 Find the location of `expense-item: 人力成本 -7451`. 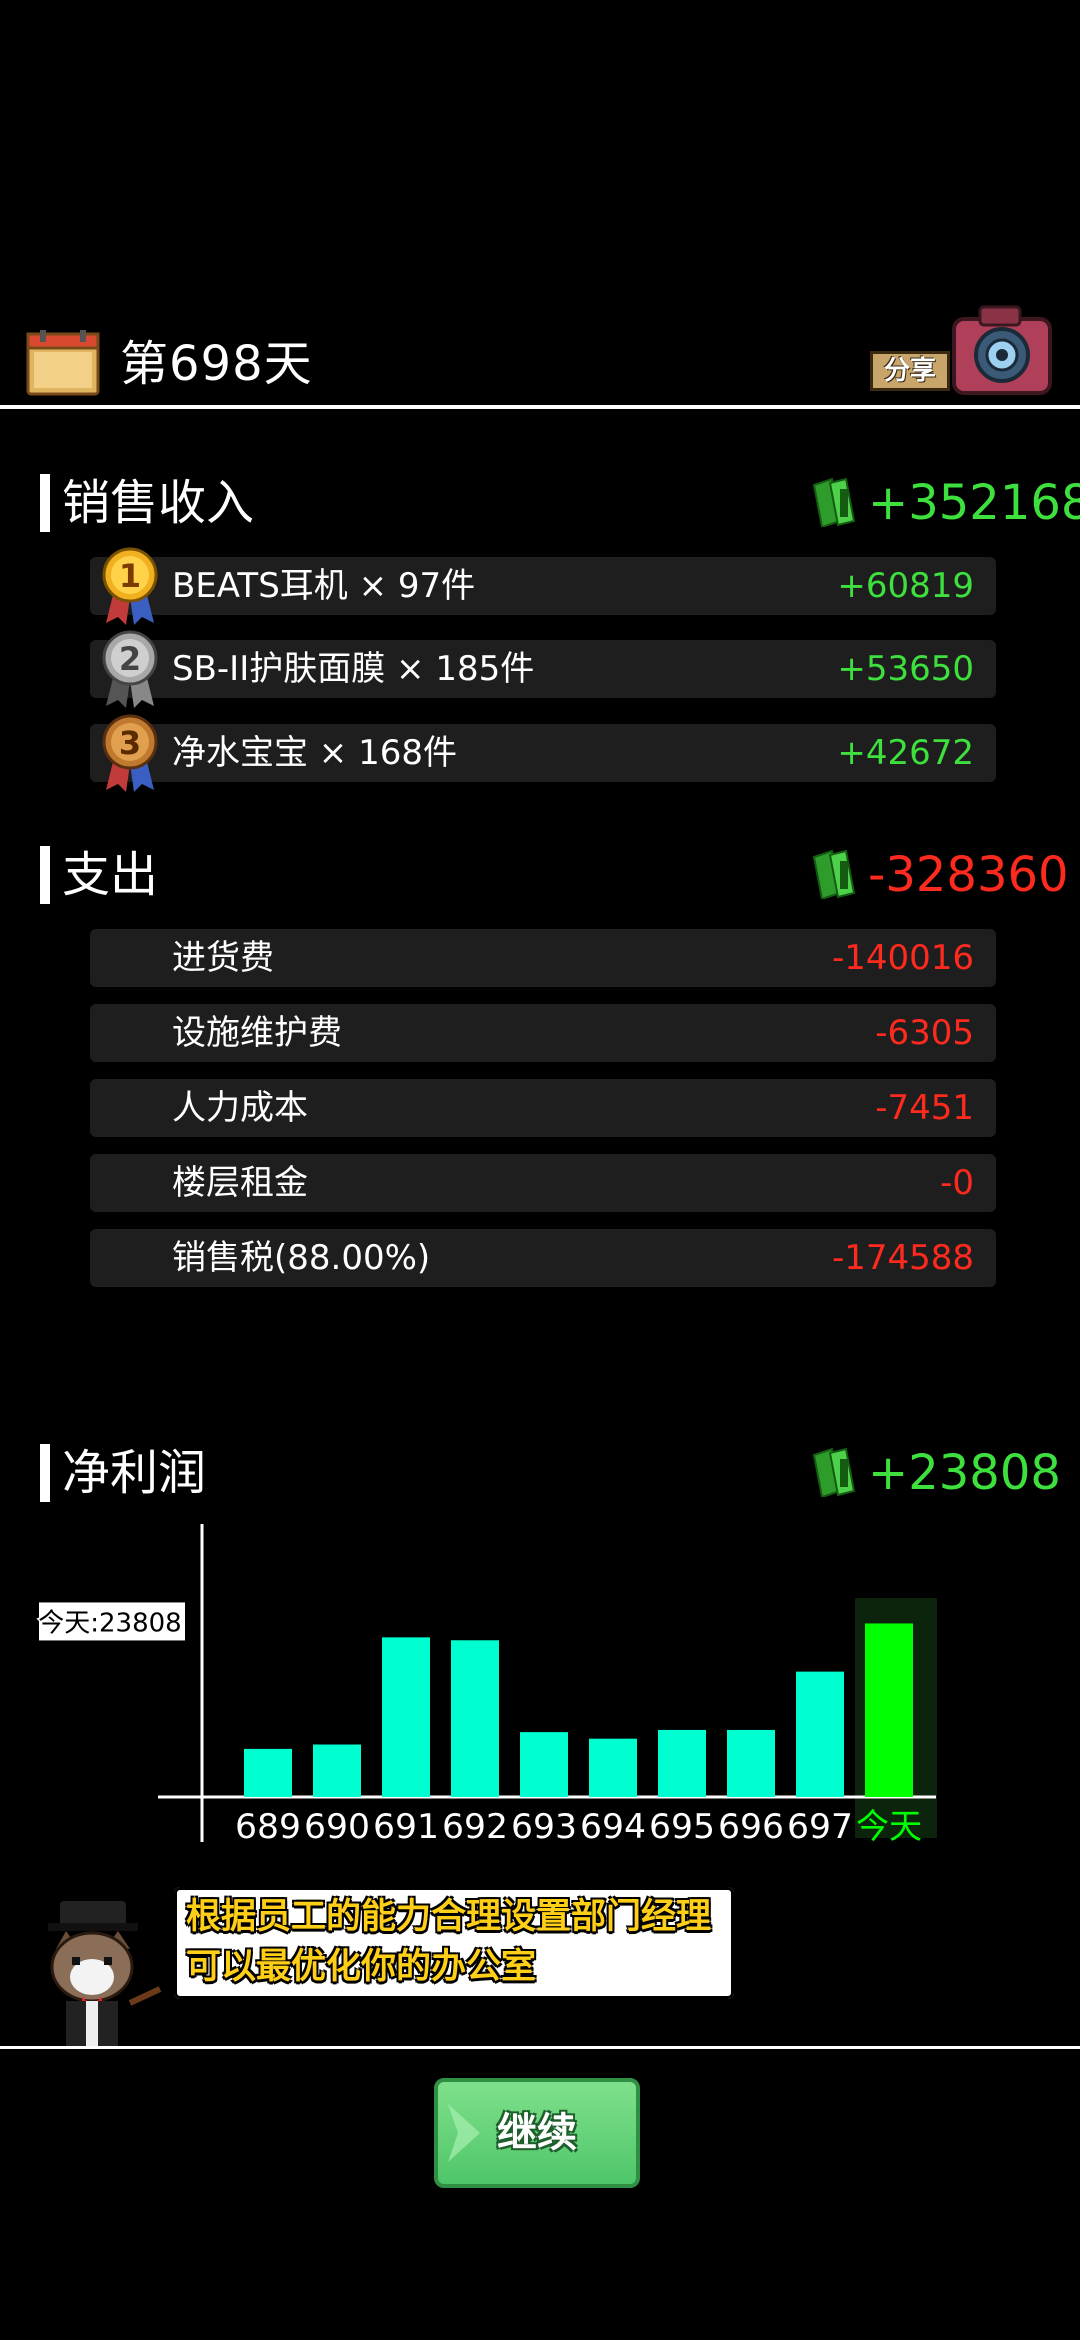

expense-item: 人力成本 -7451 is located at coordinates (543, 1108).